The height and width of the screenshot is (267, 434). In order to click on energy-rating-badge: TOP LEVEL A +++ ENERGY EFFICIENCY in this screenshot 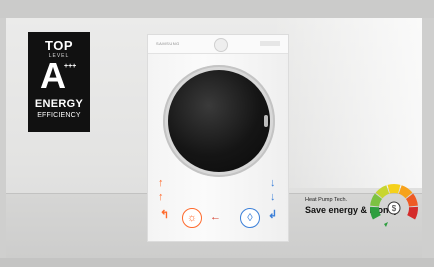, I will do `click(59, 82)`.